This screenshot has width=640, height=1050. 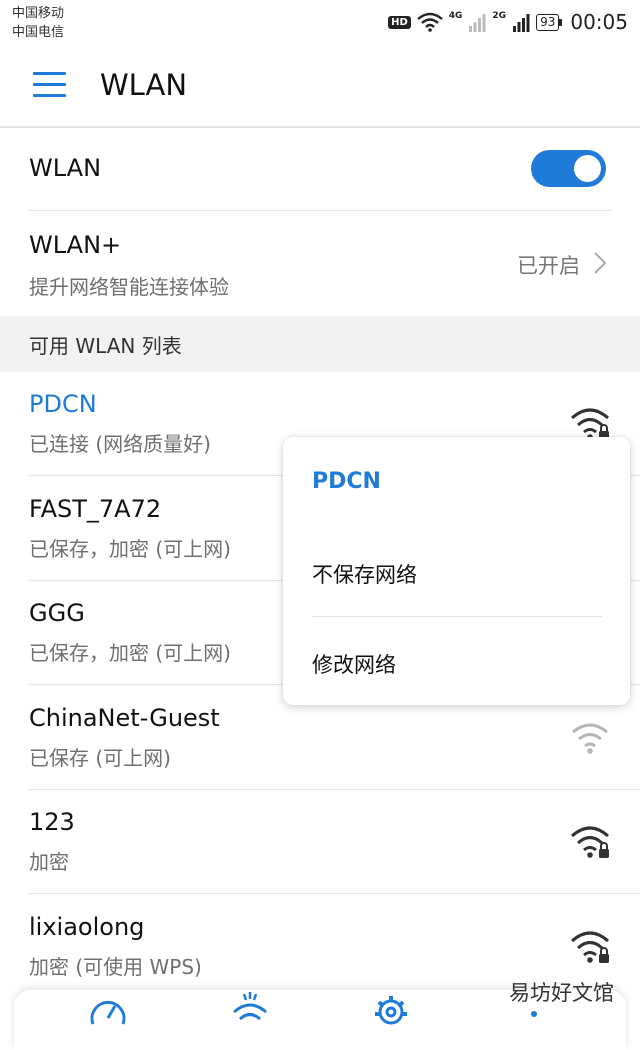 What do you see at coordinates (600, 263) in the screenshot?
I see `chevron-right-icon` at bounding box center [600, 263].